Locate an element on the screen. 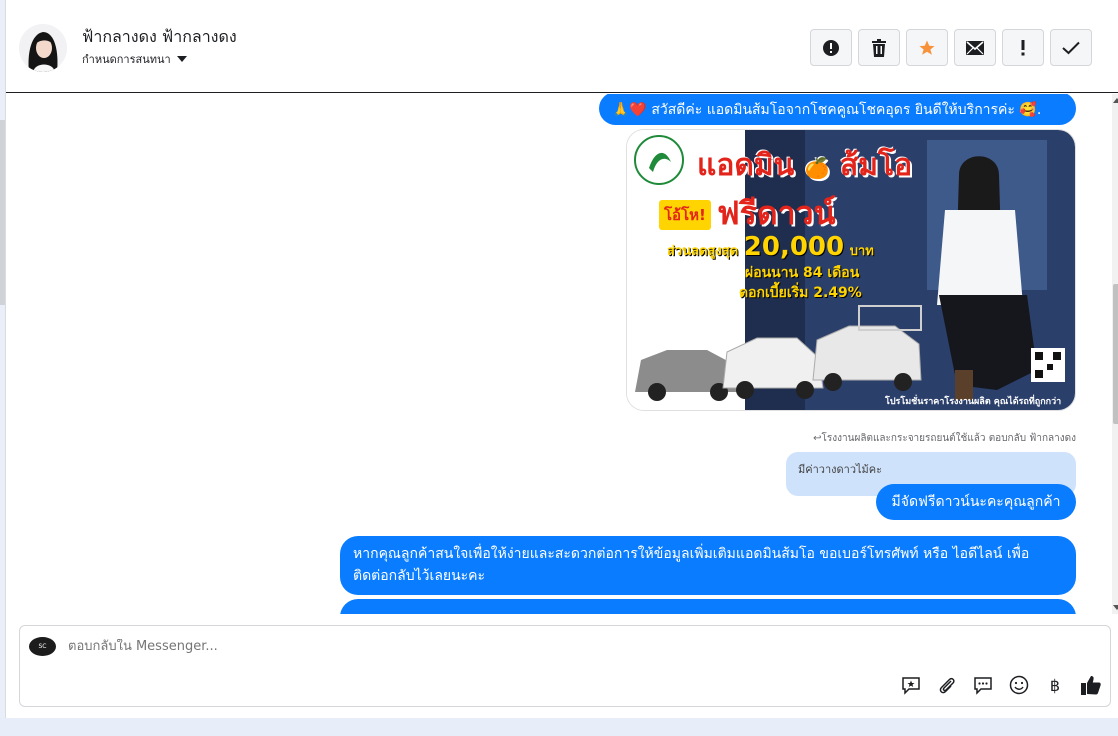 The width and height of the screenshot is (1118, 736). exclamation-icon is located at coordinates (1023, 47).